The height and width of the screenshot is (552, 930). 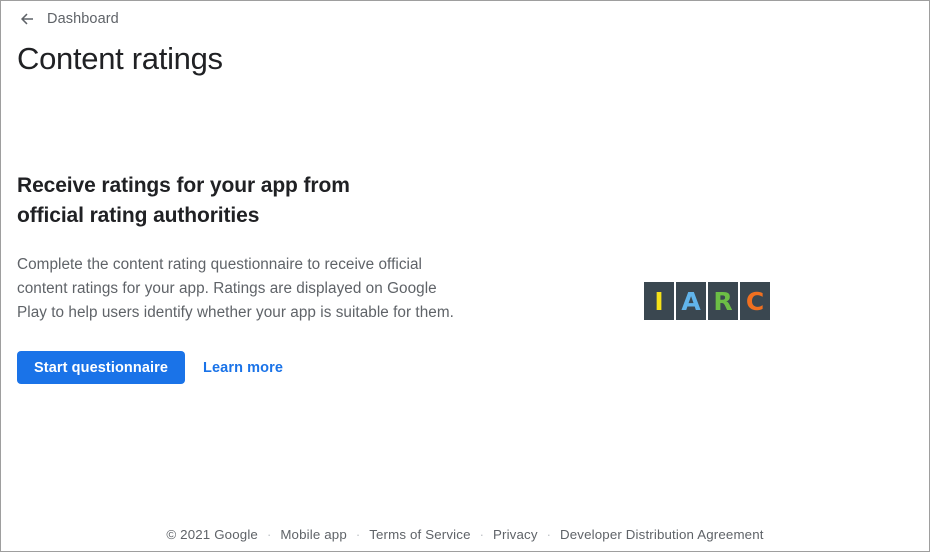 What do you see at coordinates (243, 368) in the screenshot?
I see `learn-more-link: Learn more` at bounding box center [243, 368].